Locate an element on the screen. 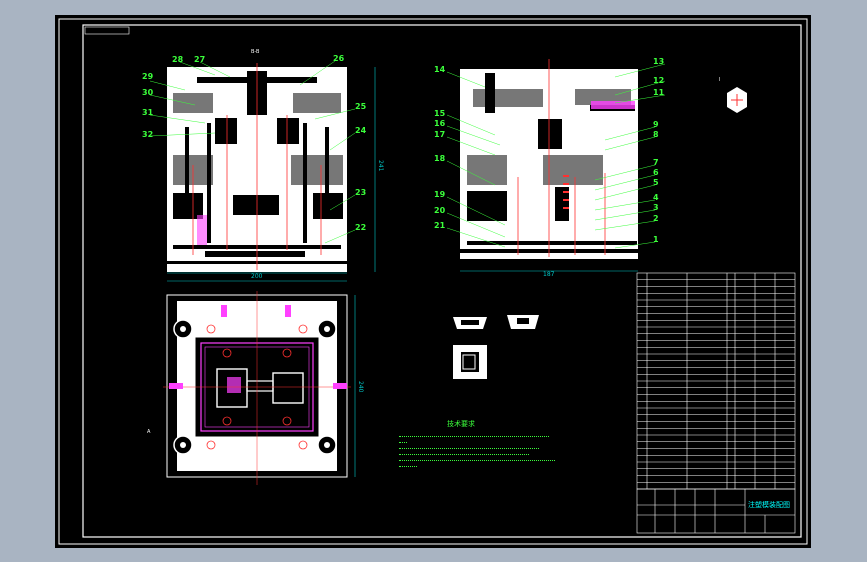 This screenshot has height=562, width=867. part-number-label: 7 is located at coordinates (656, 162).